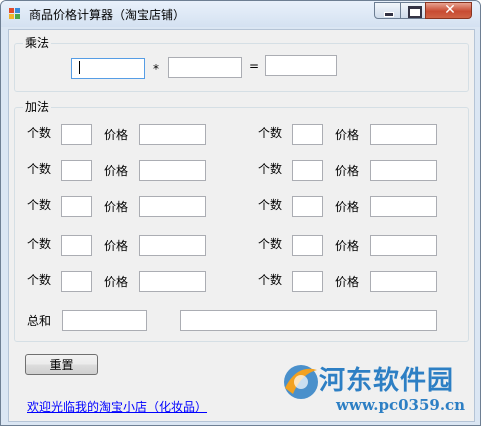  I want to click on total-text-field, so click(308, 320).